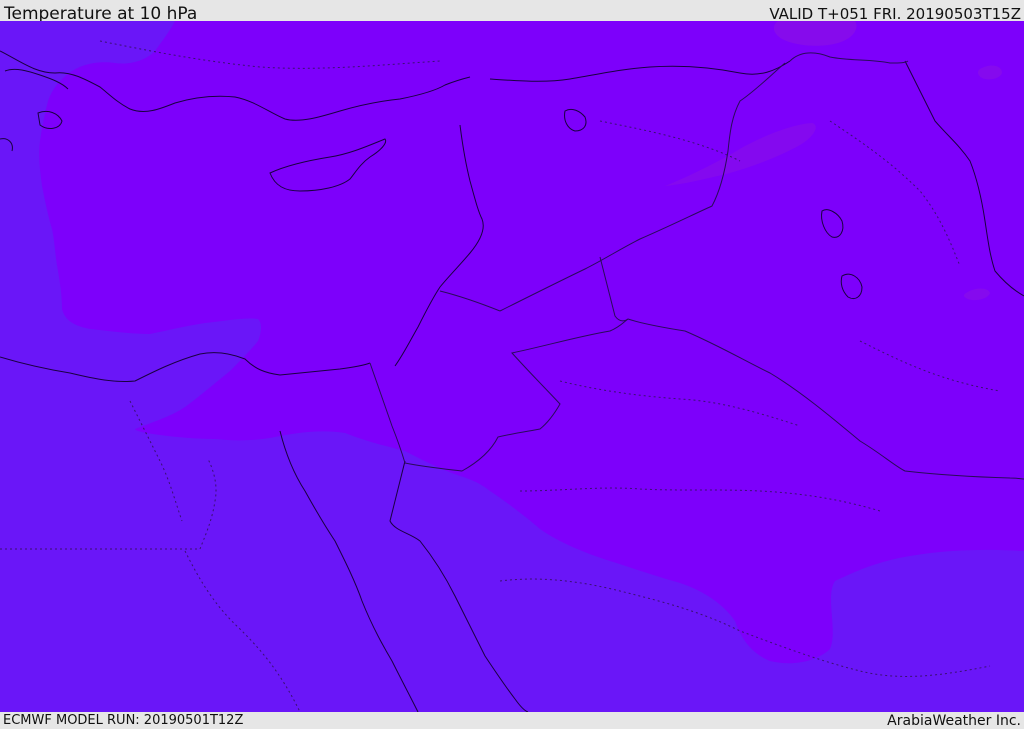  I want to click on credit-label: ArabiaWeather Inc., so click(954, 721).